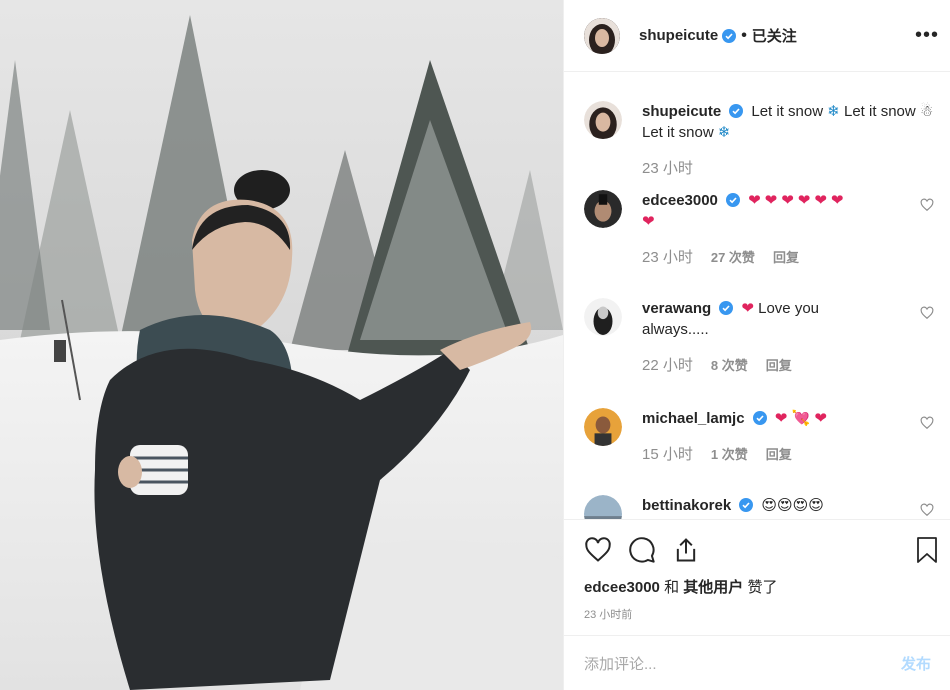 This screenshot has height=690, width=950. Describe the element at coordinates (729, 453) in the screenshot. I see `comment-likes: 1 次赞` at that location.